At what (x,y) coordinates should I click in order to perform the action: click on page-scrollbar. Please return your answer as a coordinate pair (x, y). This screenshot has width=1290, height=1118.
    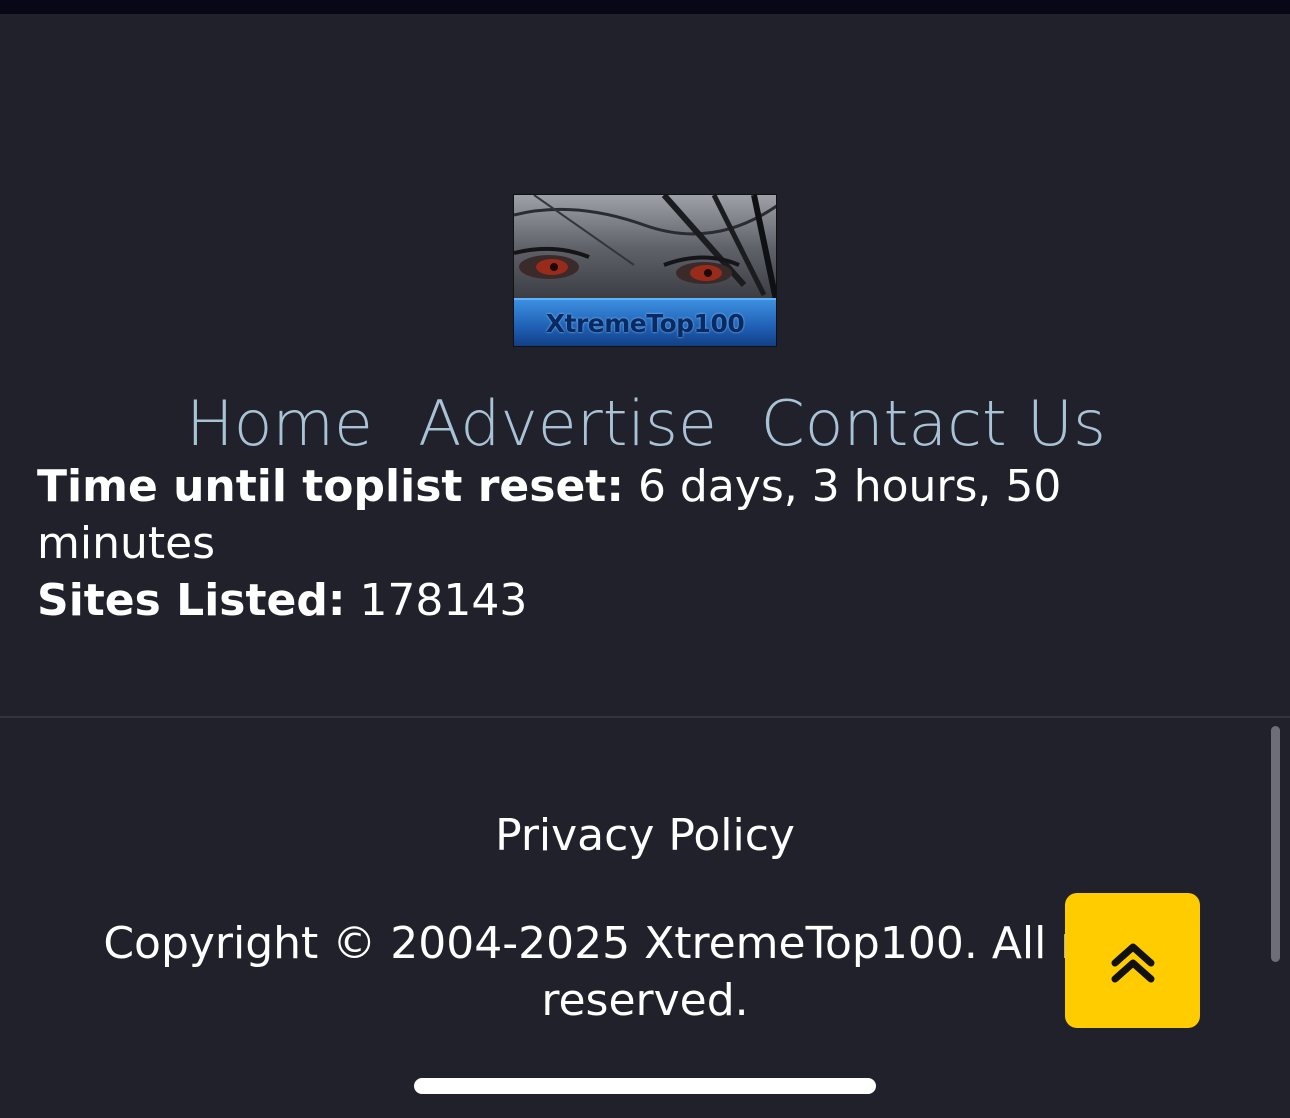
    Looking at the image, I should click on (1275, 844).